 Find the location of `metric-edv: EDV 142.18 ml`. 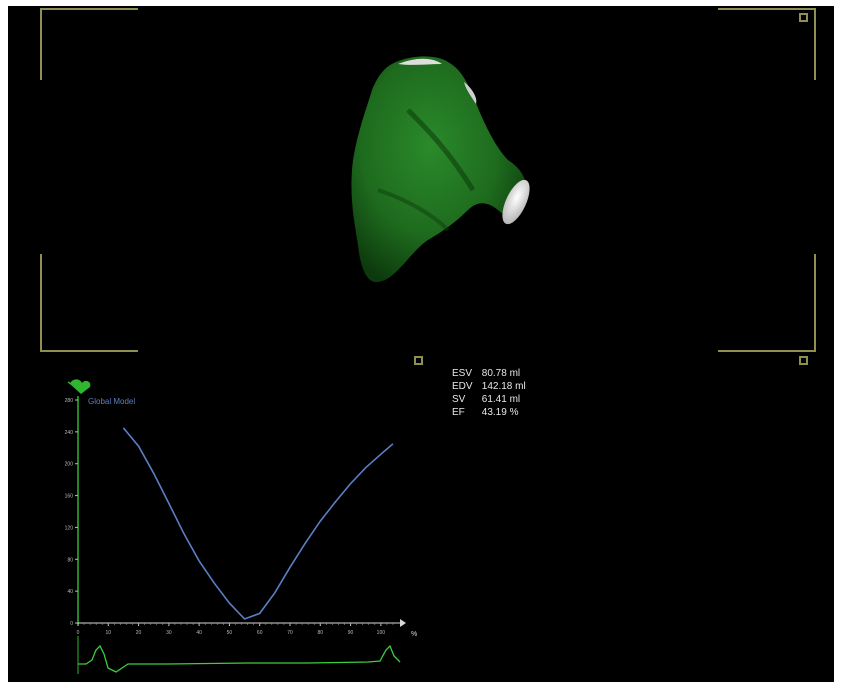

metric-edv: EDV 142.18 ml is located at coordinates (489, 386).